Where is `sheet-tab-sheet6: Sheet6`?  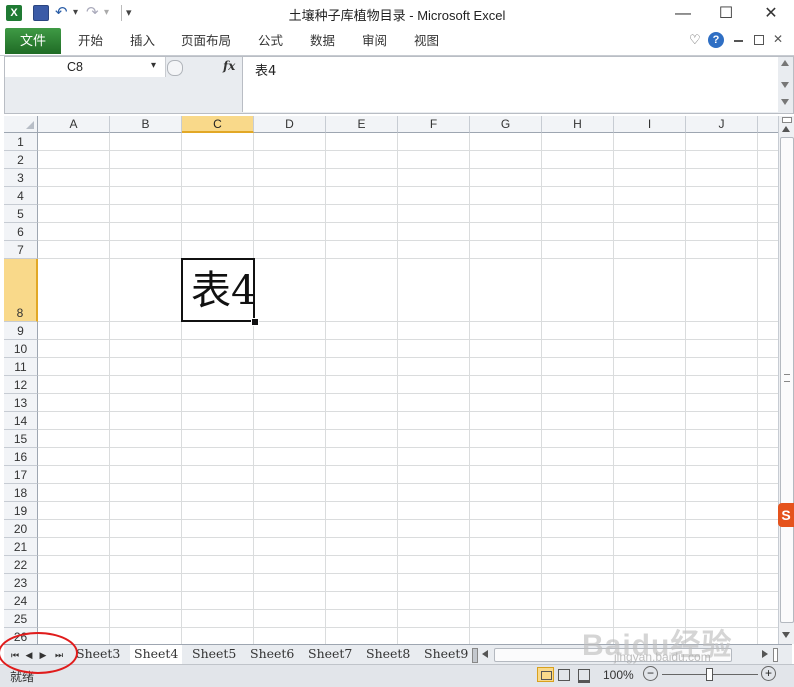
sheet-tab-sheet6: Sheet6 is located at coordinates (272, 654).